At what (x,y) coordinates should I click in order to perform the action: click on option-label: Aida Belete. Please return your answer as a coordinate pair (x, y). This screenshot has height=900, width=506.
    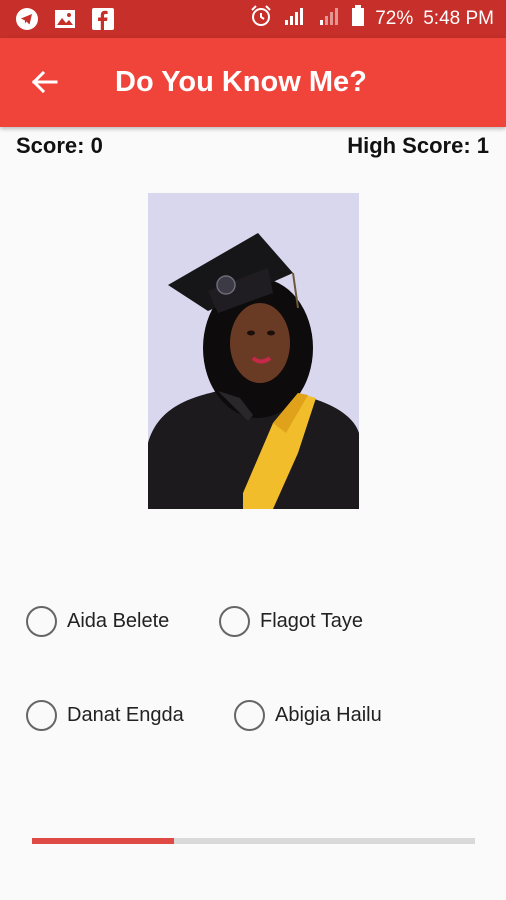
    Looking at the image, I should click on (118, 621).